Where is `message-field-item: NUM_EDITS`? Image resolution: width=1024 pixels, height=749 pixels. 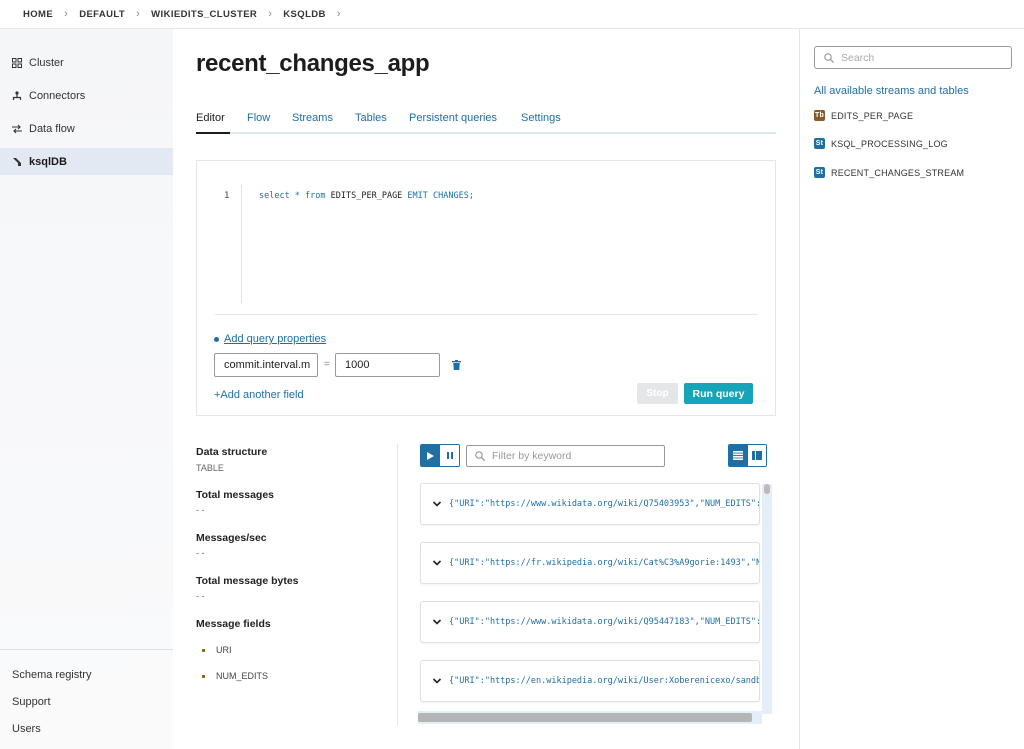 message-field-item: NUM_EDITS is located at coordinates (235, 676).